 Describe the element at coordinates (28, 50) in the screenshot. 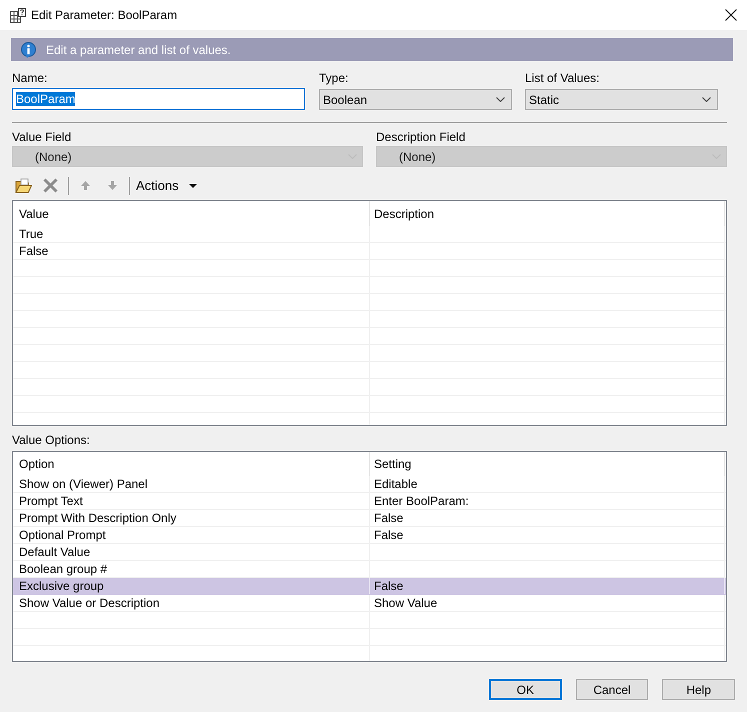

I see `info-icon` at that location.